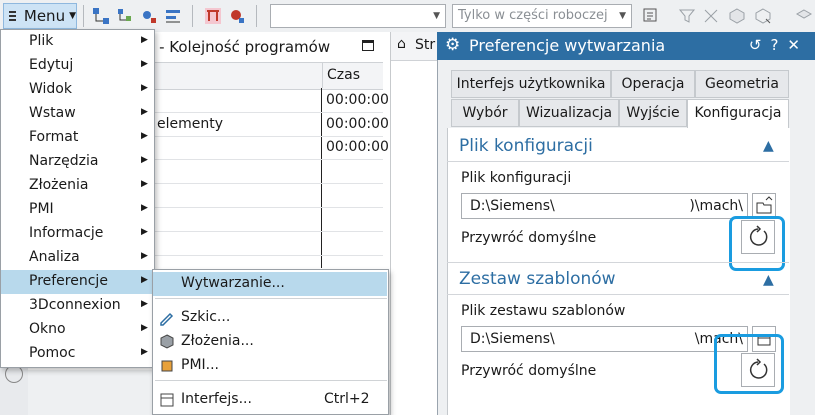 This screenshot has height=415, width=815. I want to click on tab-visualization: Wizualizacja, so click(569, 113).